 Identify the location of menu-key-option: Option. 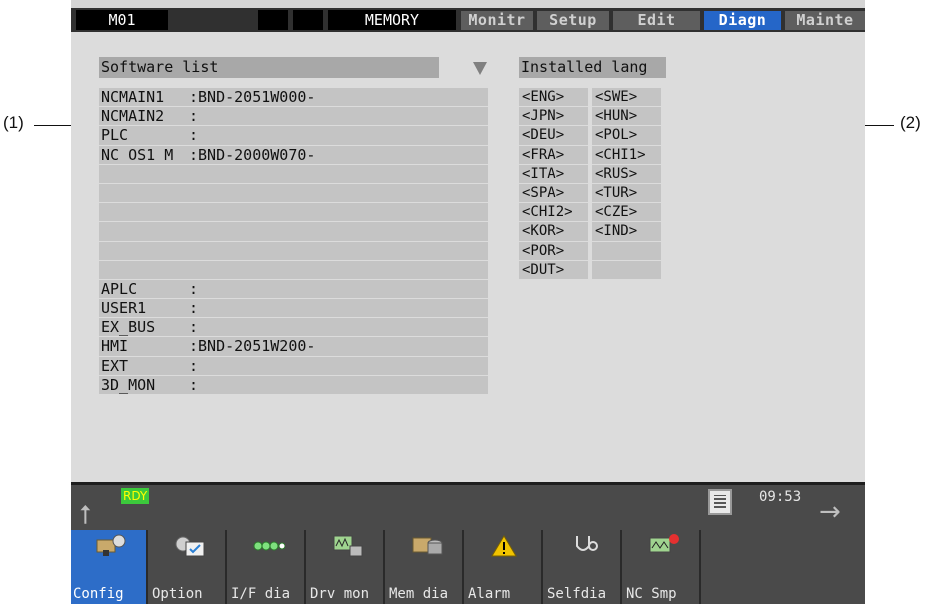
(188, 567).